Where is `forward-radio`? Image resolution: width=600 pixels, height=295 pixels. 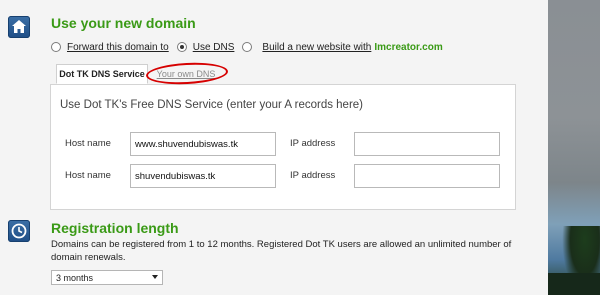
forward-radio is located at coordinates (56, 47).